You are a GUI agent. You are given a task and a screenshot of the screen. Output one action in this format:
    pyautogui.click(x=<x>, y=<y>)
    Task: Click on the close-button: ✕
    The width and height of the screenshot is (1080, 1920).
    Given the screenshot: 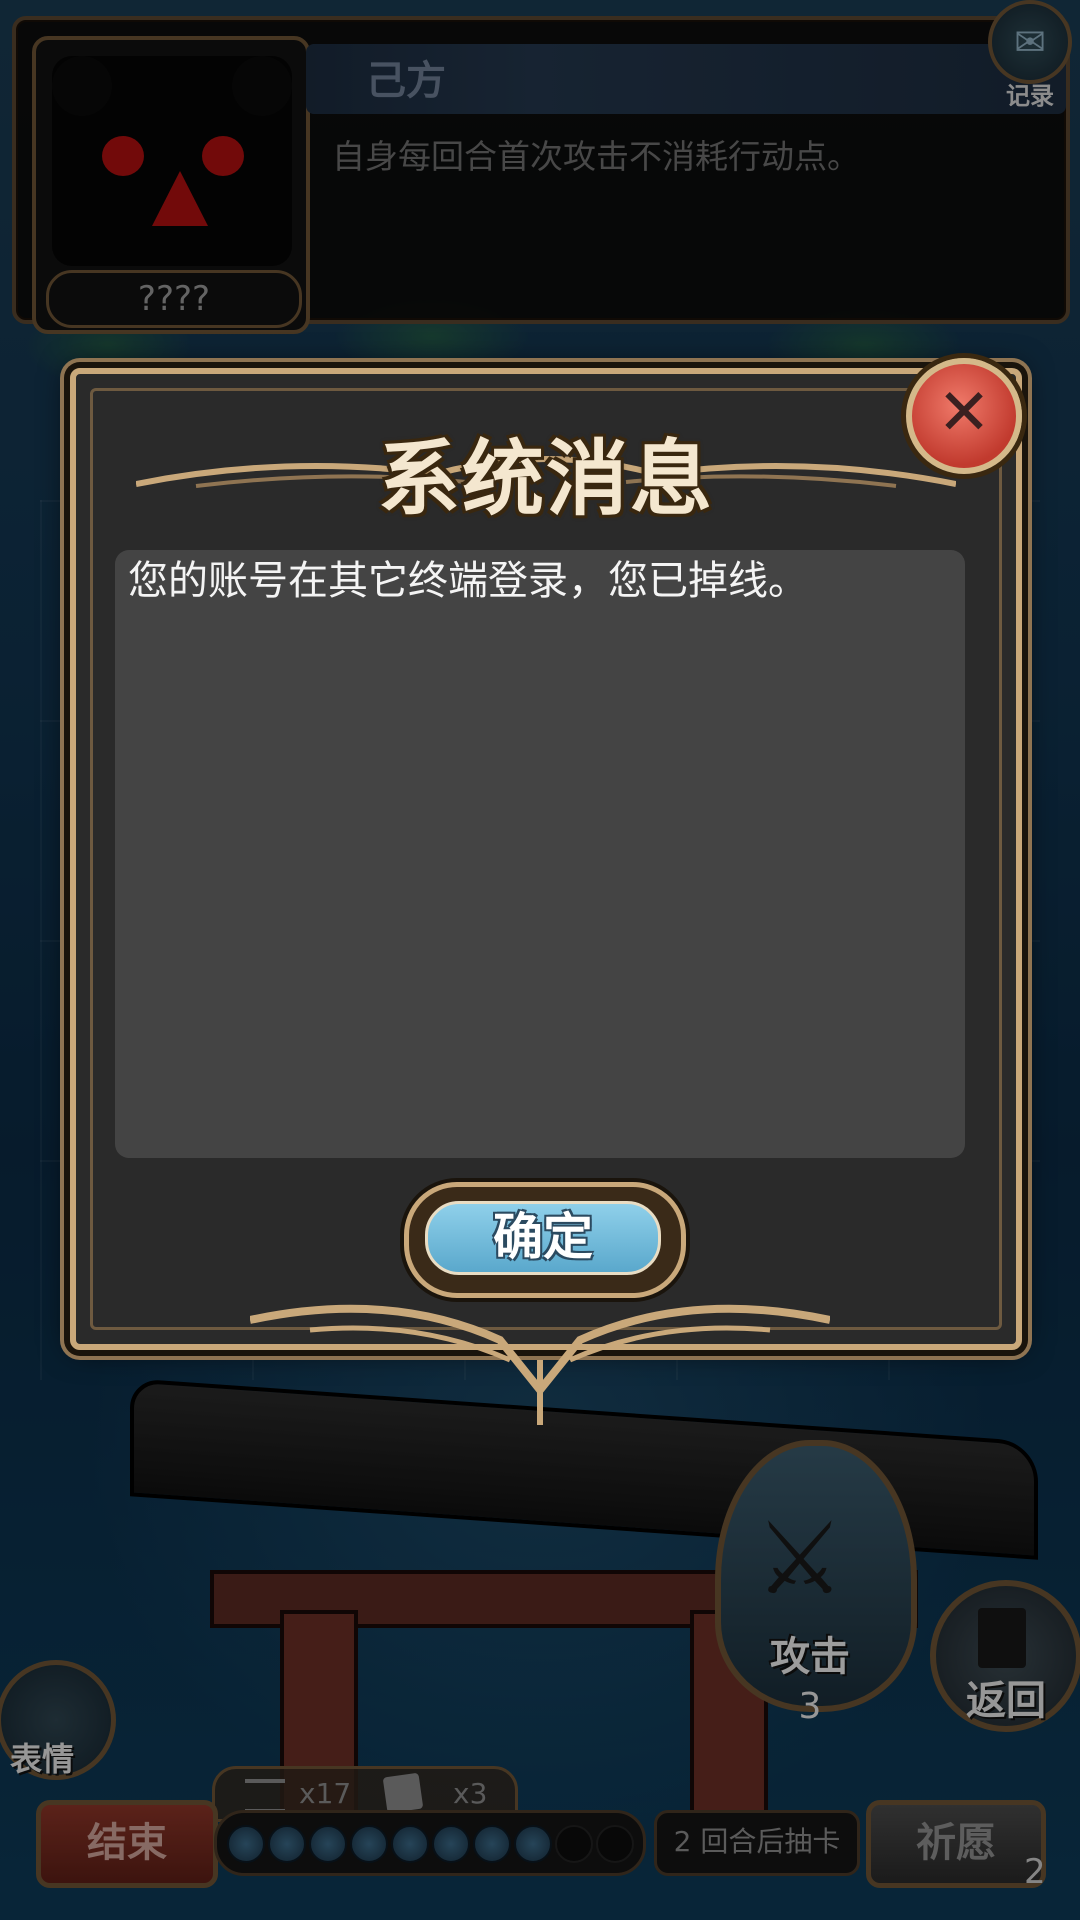 What is the action you would take?
    pyautogui.click(x=964, y=416)
    